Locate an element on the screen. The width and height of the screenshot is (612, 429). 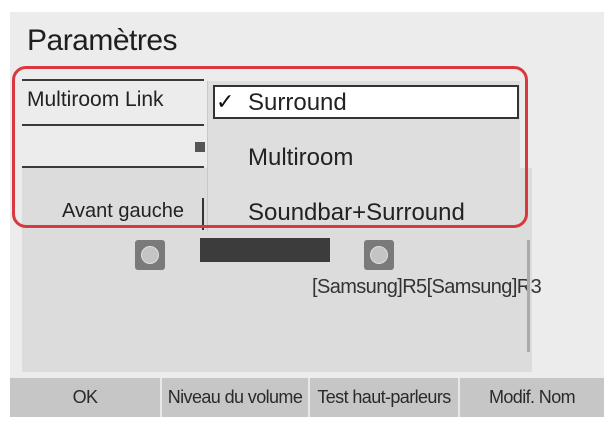
speaker-test-button: Test haut-parleurs is located at coordinates (385, 397).